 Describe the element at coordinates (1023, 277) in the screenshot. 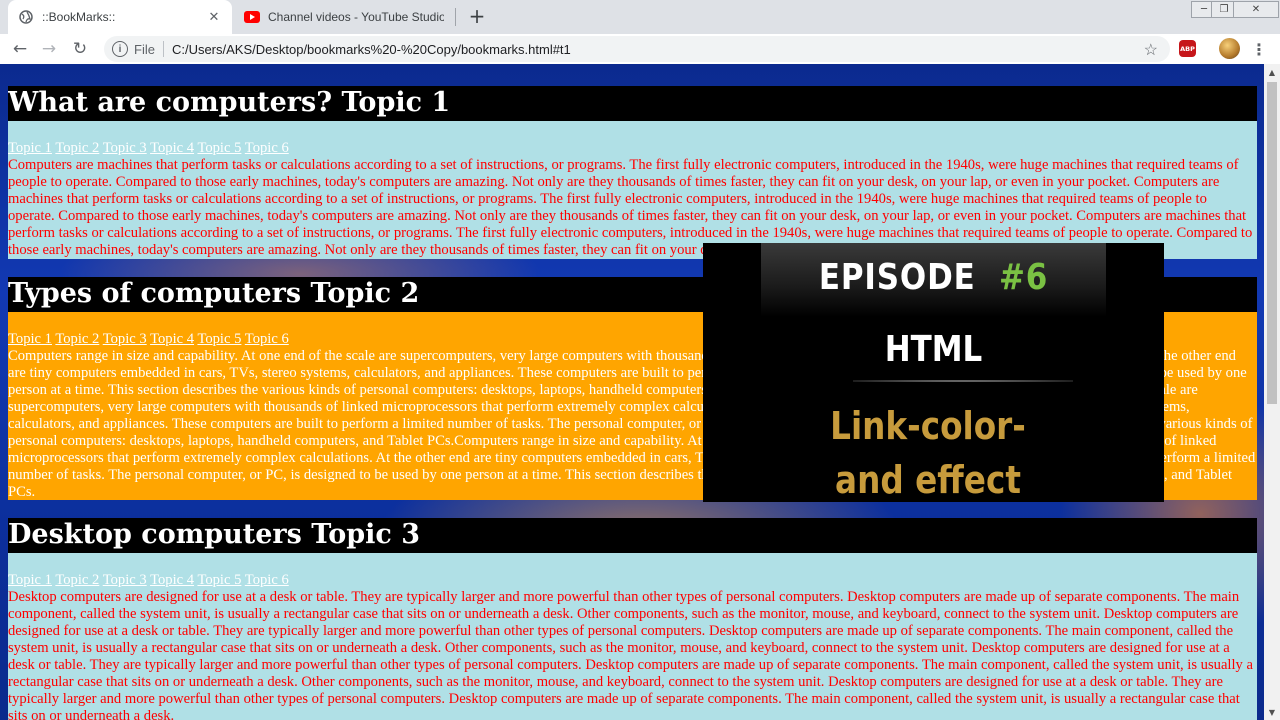

I see `episode-number: #6` at that location.